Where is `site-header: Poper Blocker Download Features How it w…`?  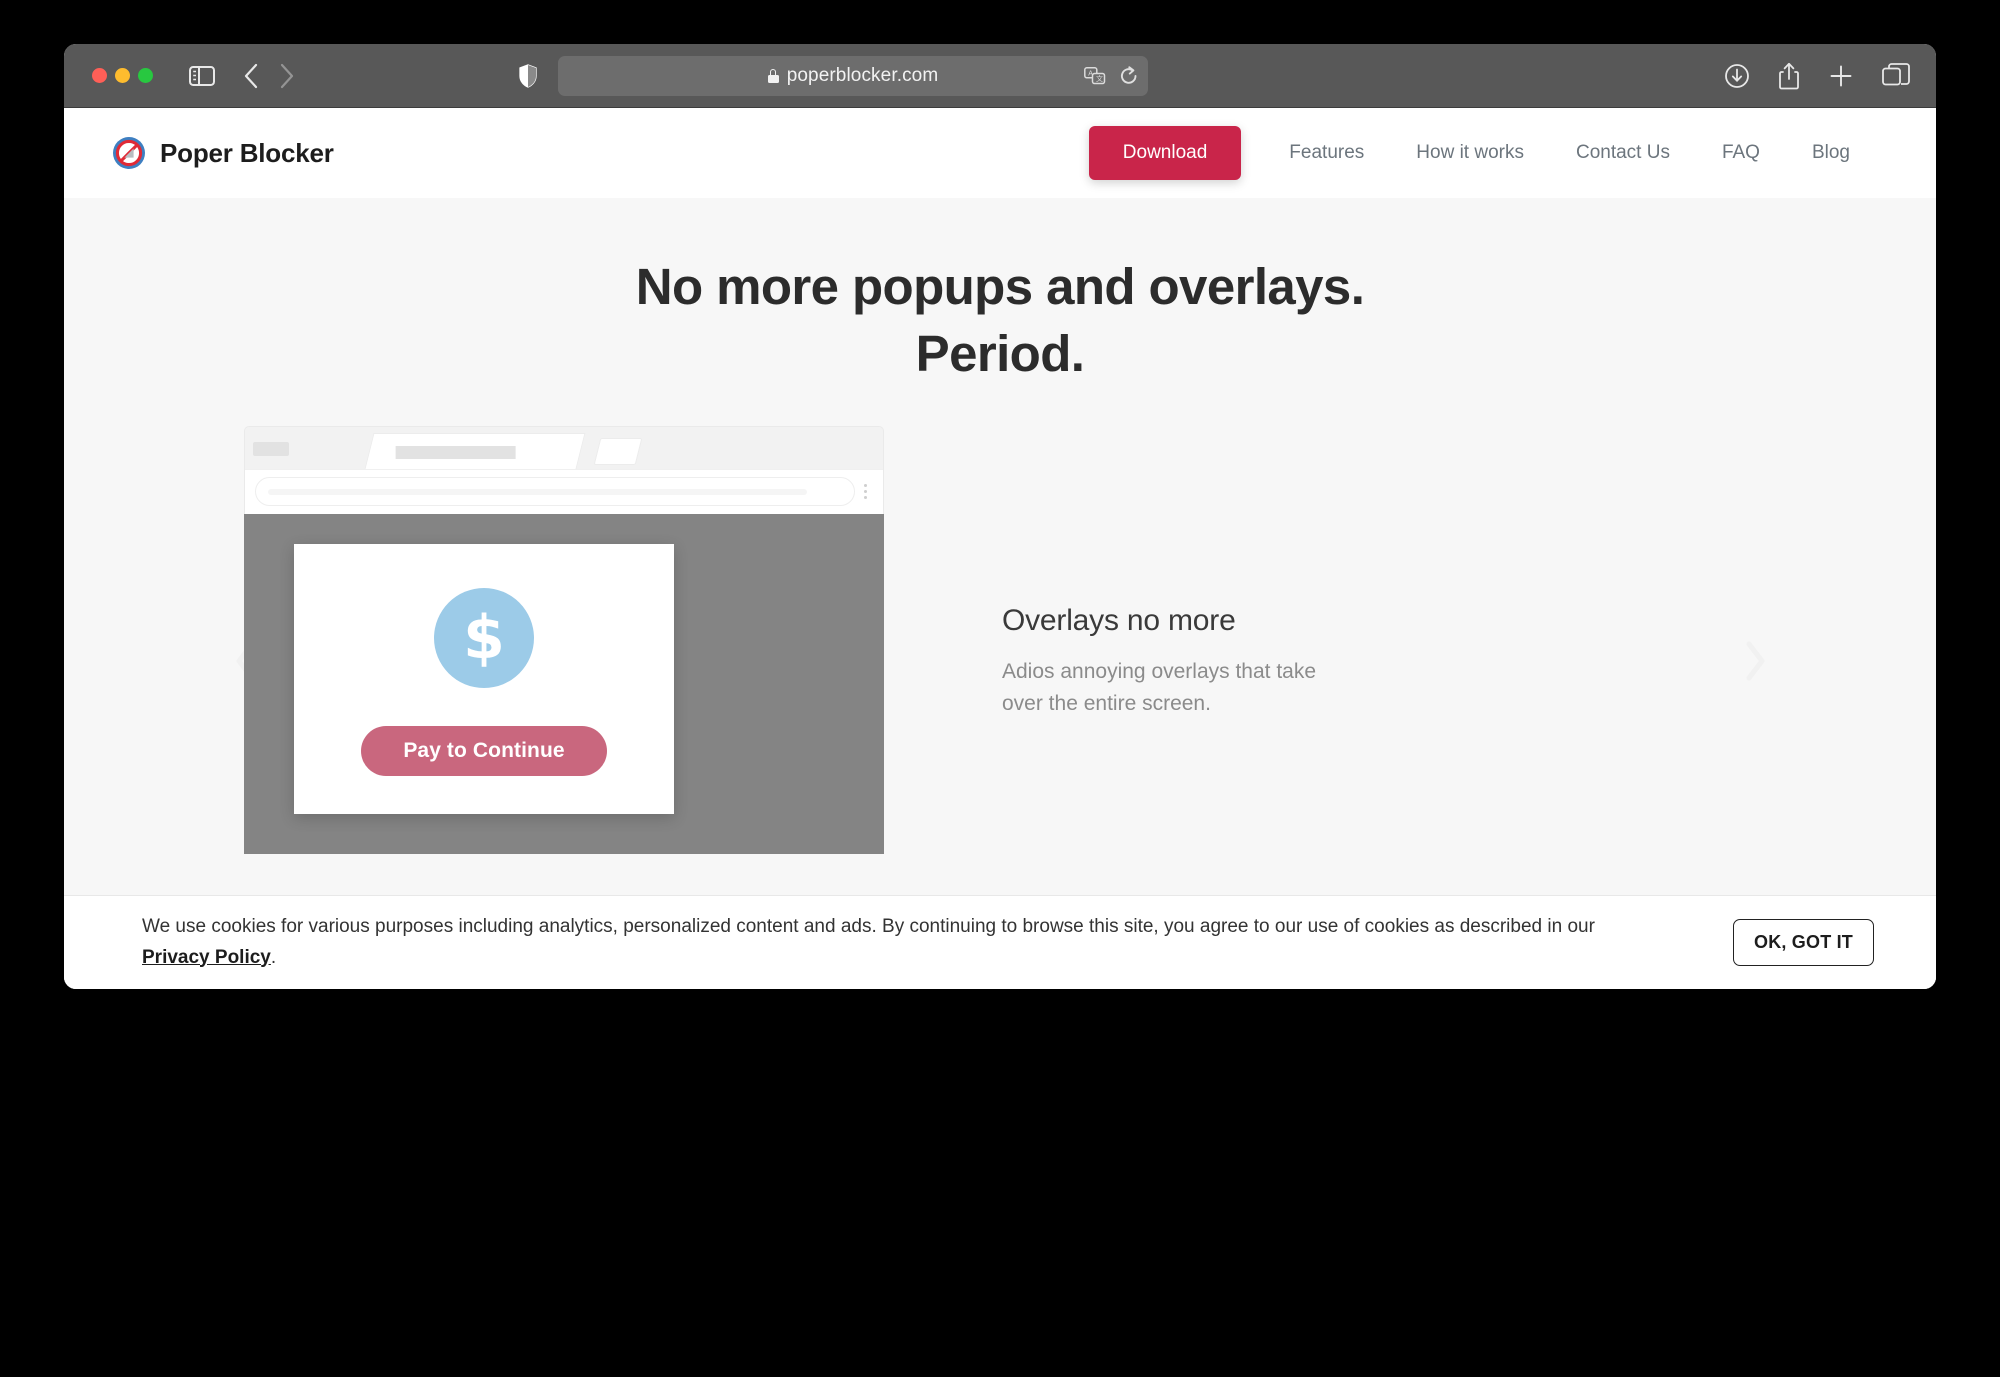
site-header: Poper Blocker Download Features How it w… is located at coordinates (1000, 153).